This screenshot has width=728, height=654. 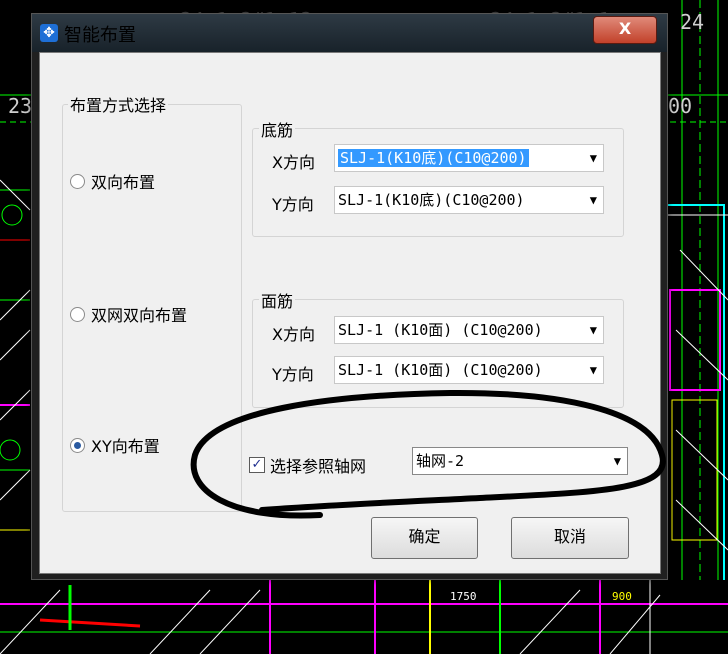 I want to click on top-x-select: SLJ-1 (K10面) (C10@200) ▼, so click(x=469, y=330).